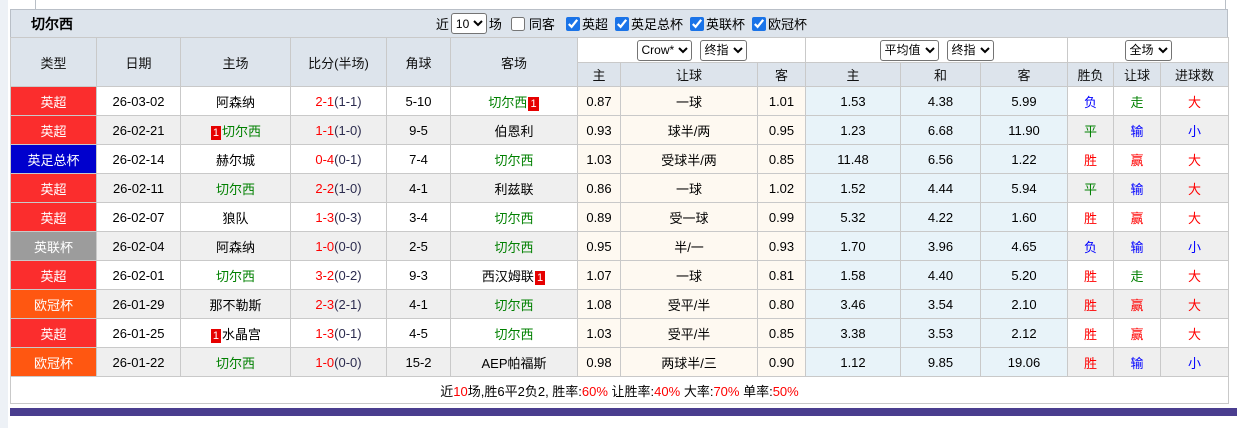  Describe the element at coordinates (1091, 101) in the screenshot. I see `result-cell: 负` at that location.